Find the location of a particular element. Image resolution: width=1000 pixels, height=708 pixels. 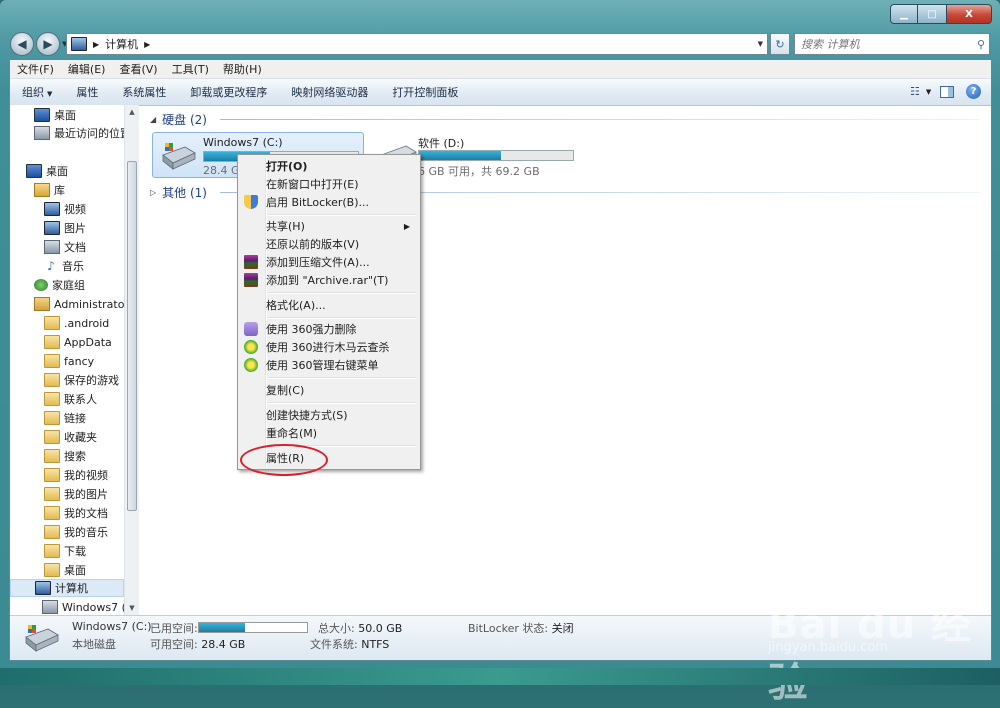

nav-scrollbar: ▲ ▼ is located at coordinates (131, 360).